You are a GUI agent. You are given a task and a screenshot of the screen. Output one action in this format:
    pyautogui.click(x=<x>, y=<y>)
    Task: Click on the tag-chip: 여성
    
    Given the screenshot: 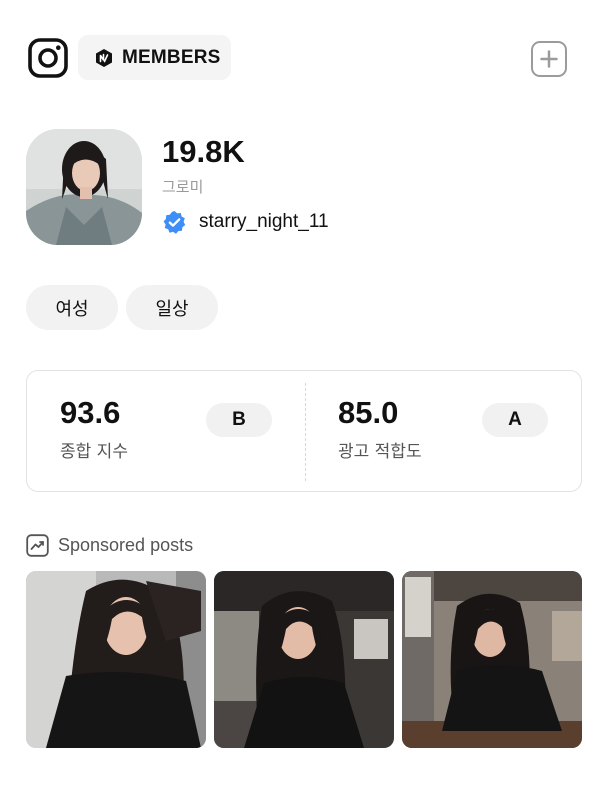 What is the action you would take?
    pyautogui.click(x=72, y=307)
    